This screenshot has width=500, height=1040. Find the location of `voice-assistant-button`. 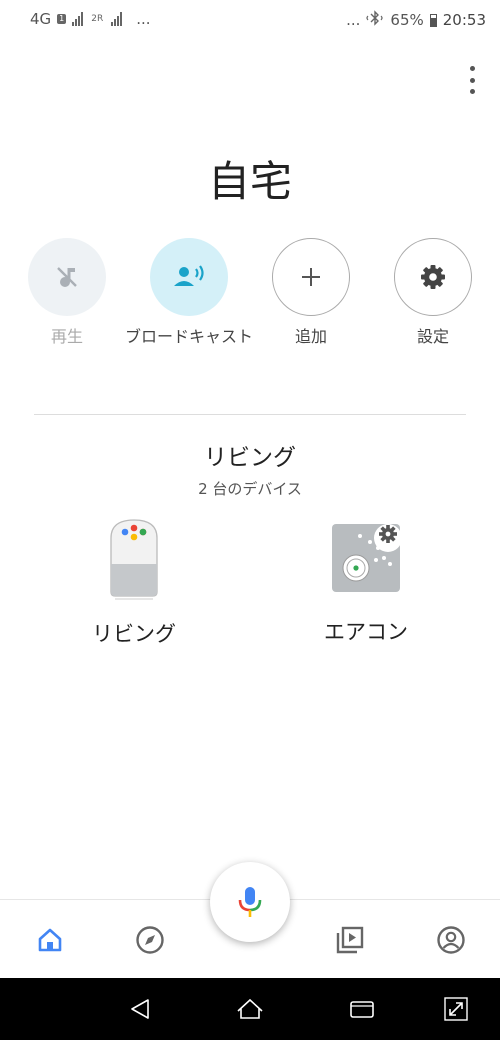

voice-assistant-button is located at coordinates (250, 902).